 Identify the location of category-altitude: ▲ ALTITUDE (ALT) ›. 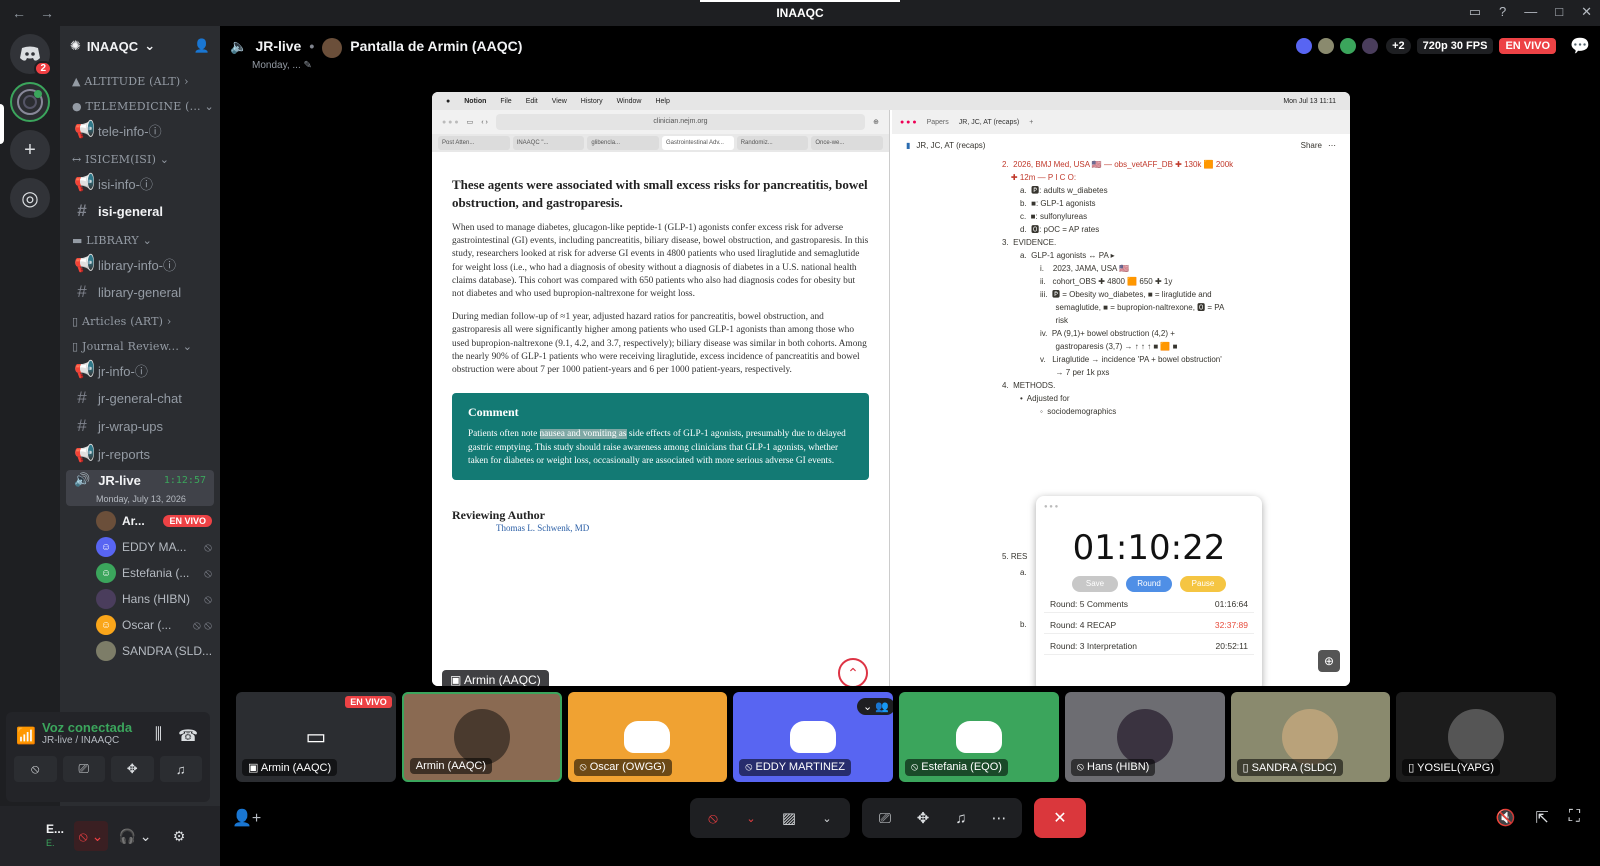
(140, 78).